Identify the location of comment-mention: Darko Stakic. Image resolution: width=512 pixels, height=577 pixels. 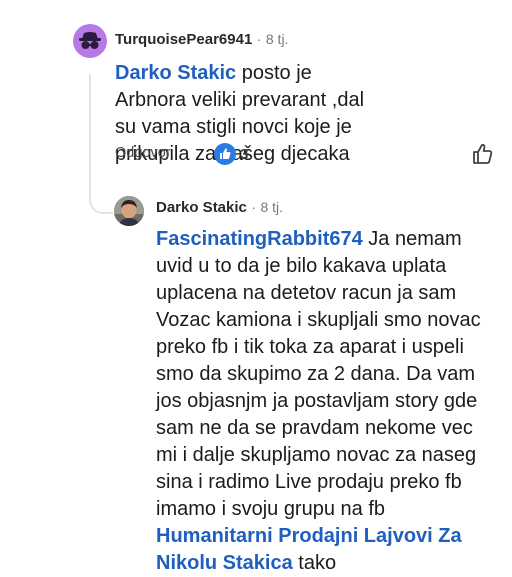
(175, 73).